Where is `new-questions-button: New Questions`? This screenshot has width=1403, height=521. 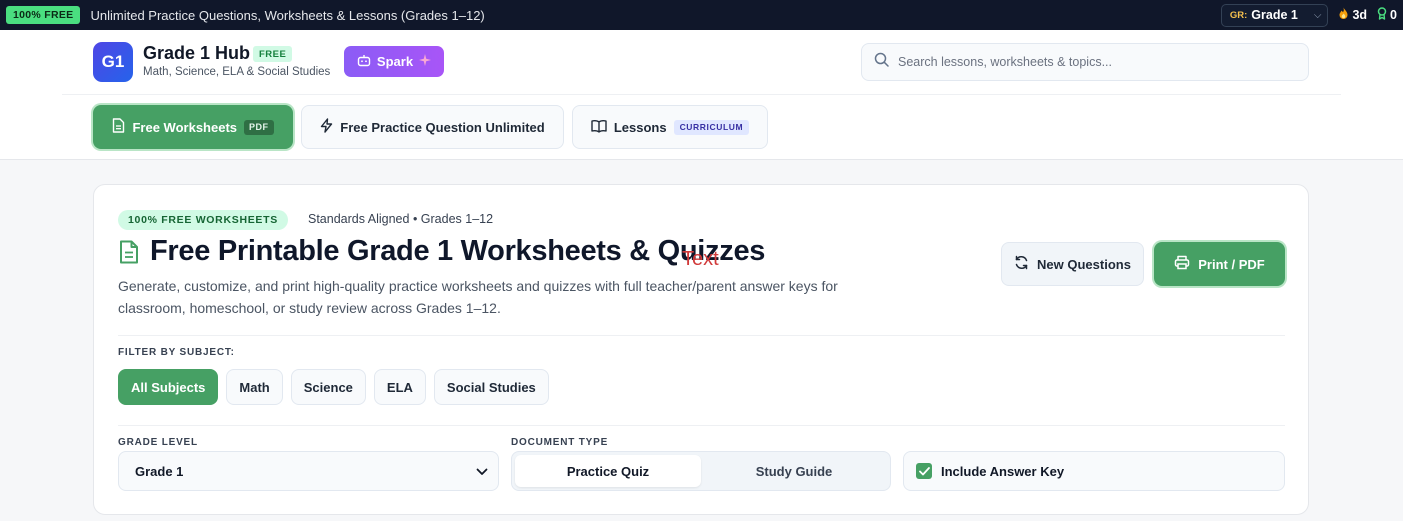 new-questions-button: New Questions is located at coordinates (1072, 264).